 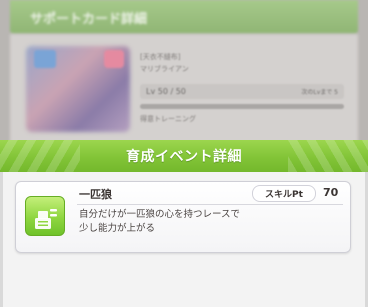 What do you see at coordinates (45, 59) in the screenshot?
I see `card-type-icon` at bounding box center [45, 59].